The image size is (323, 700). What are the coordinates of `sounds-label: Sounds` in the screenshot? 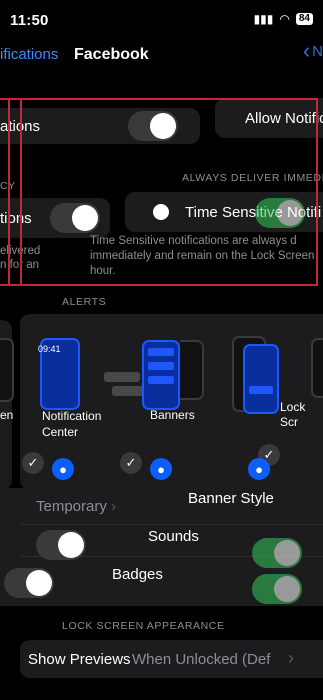 It's located at (173, 536).